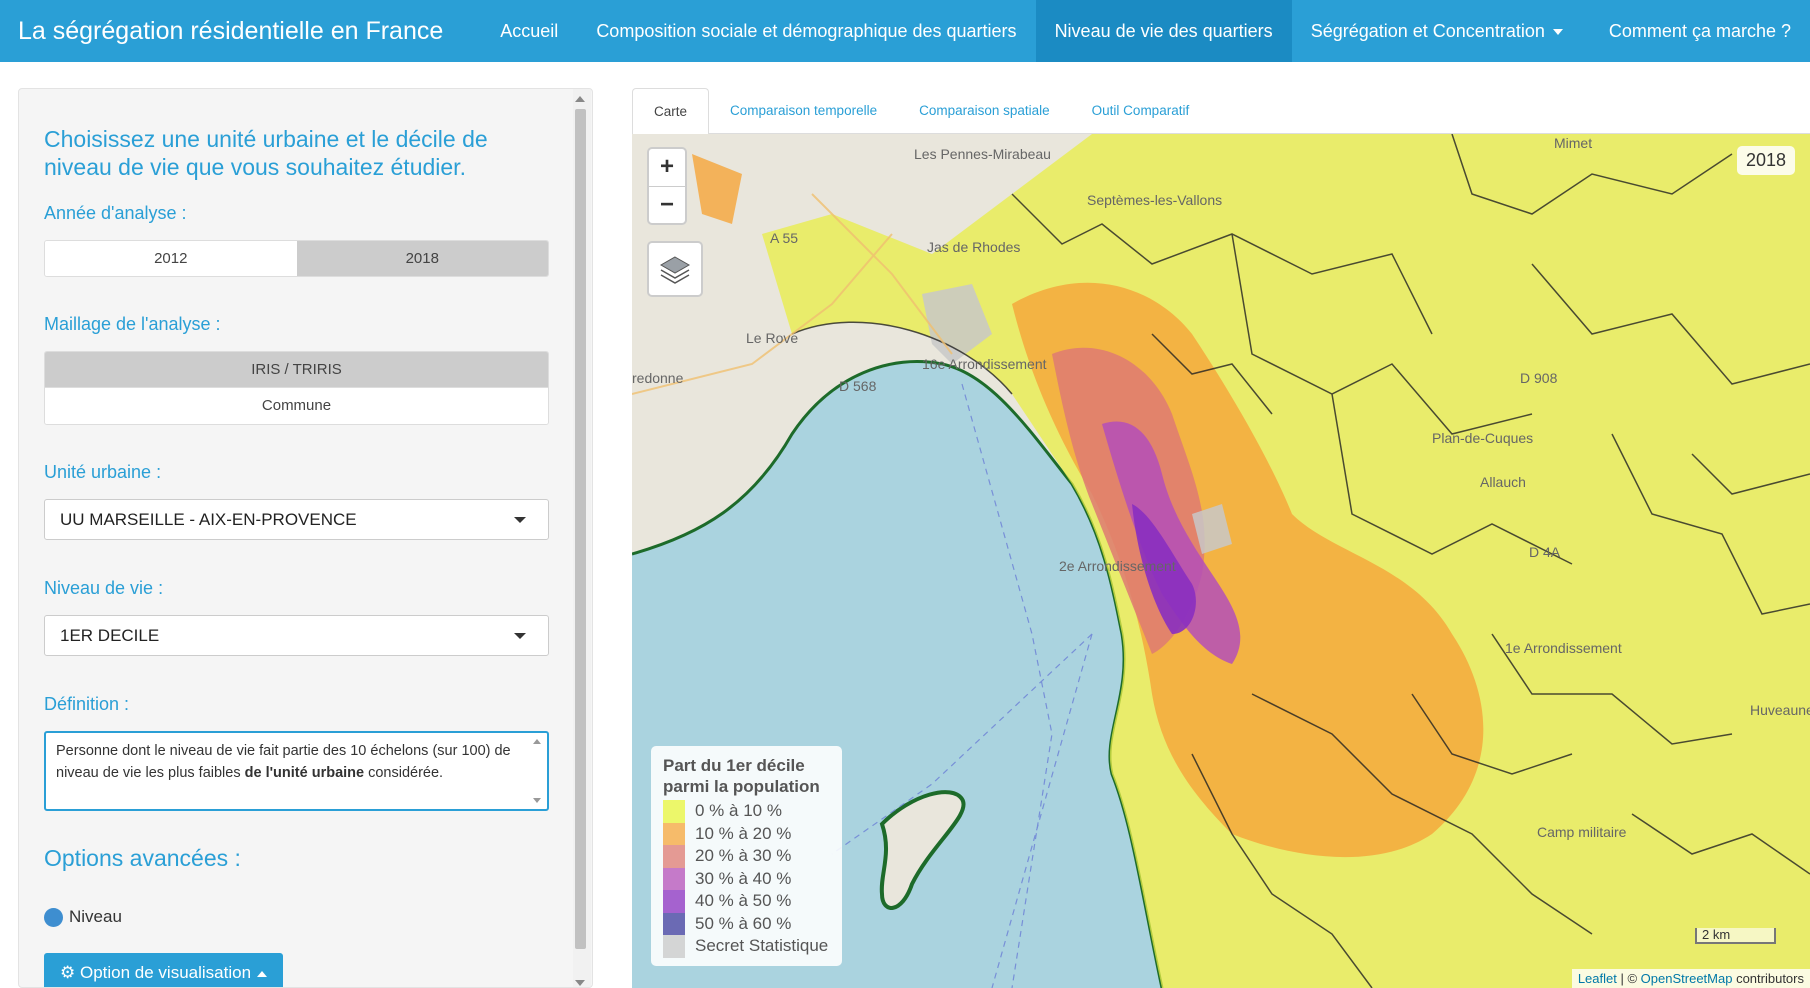 This screenshot has width=1810, height=988. I want to click on visualisation-options-button: ⚙ Option de visualisation, so click(164, 970).